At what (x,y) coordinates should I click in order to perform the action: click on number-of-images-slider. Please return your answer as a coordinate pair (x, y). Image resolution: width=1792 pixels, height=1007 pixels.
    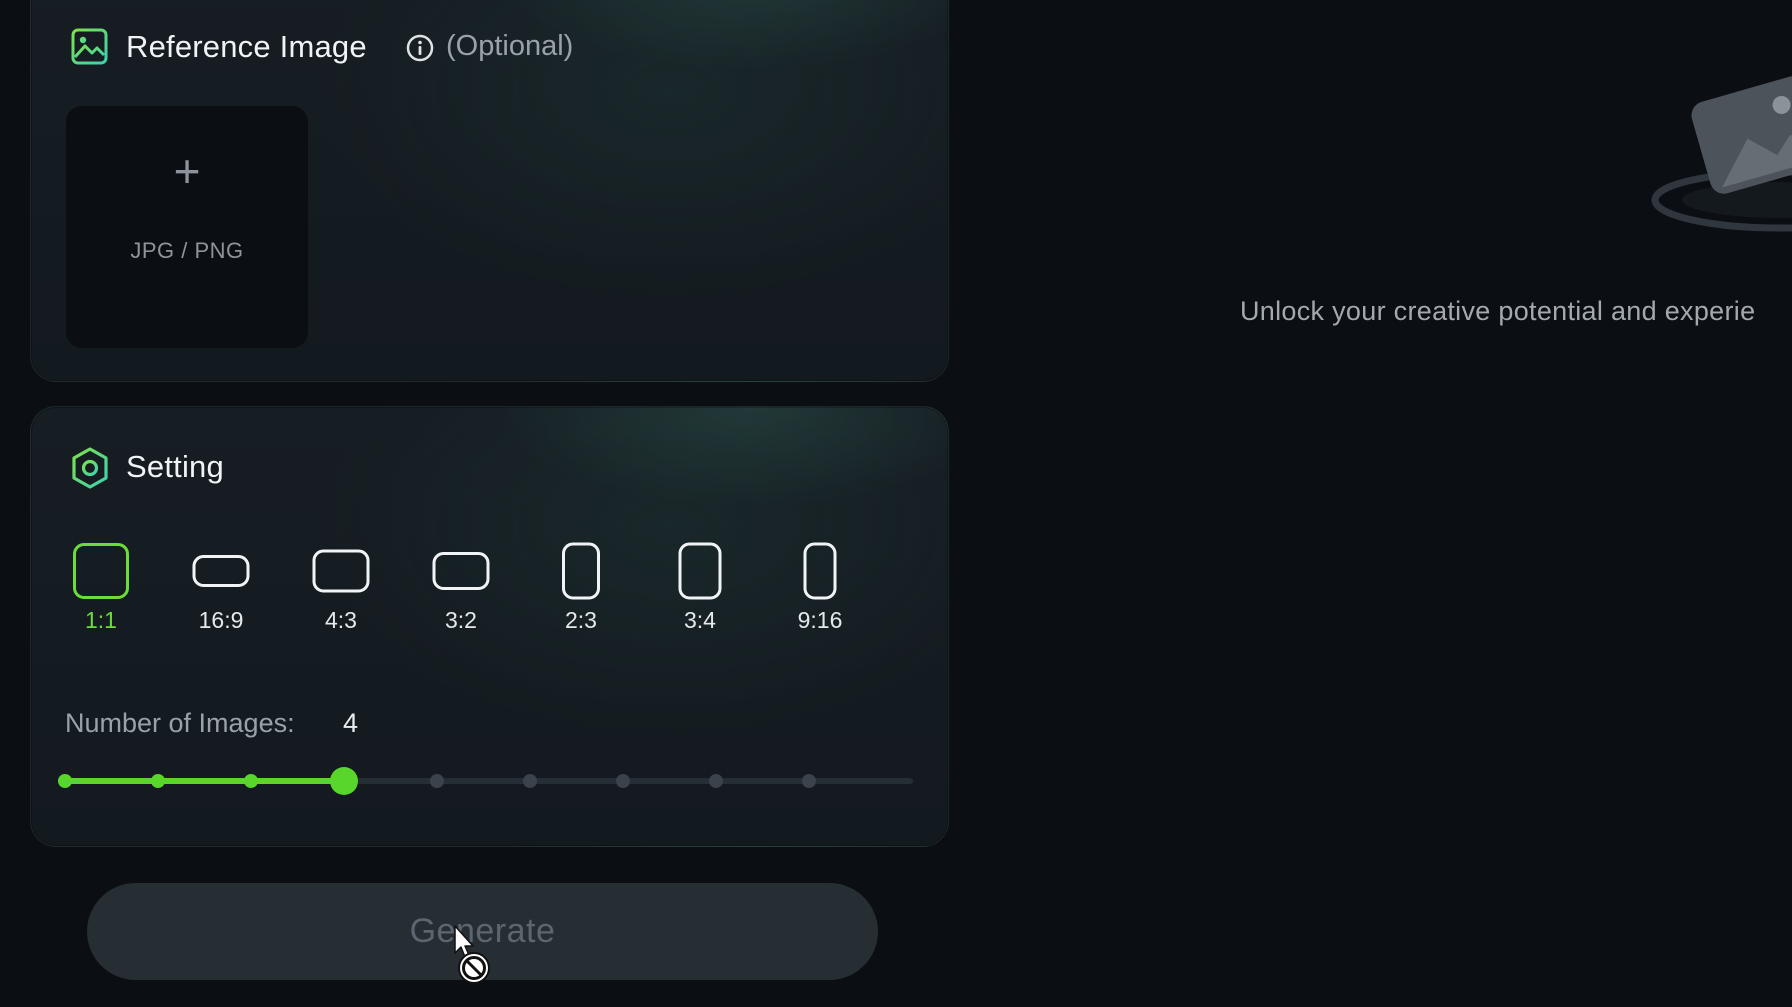
    Looking at the image, I should click on (485, 781).